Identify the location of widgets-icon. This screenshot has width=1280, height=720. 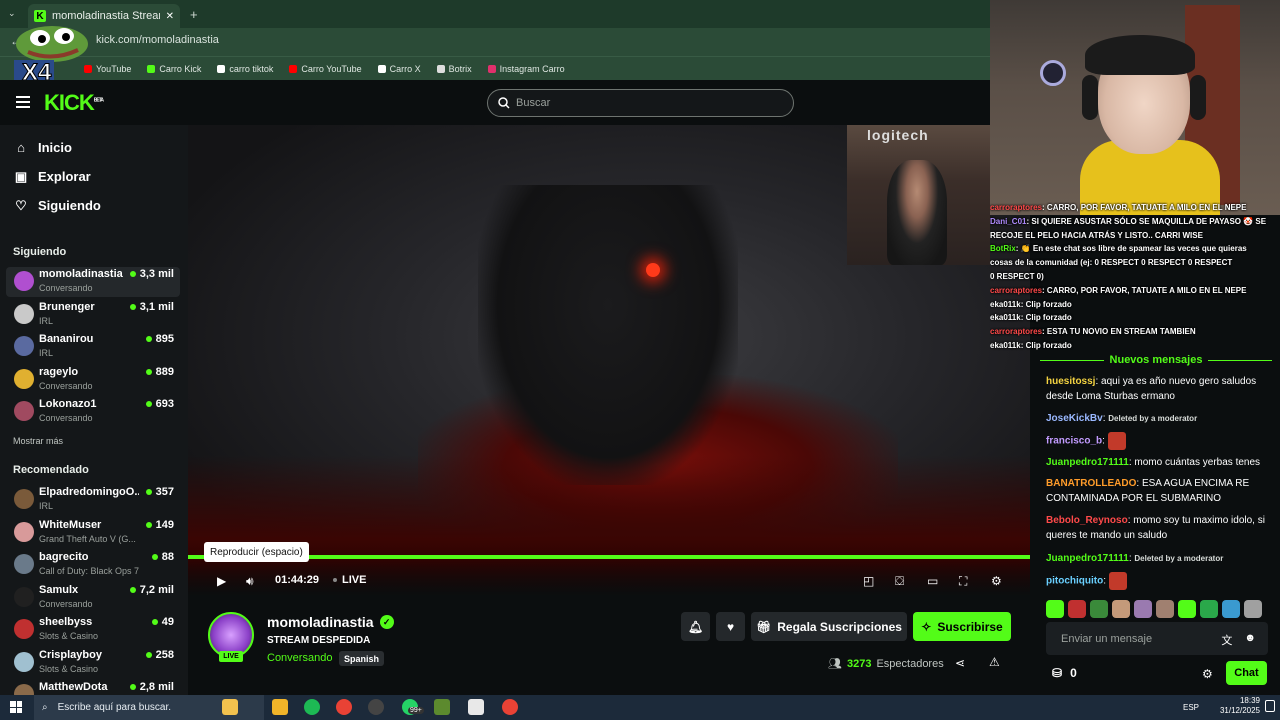
(230, 707).